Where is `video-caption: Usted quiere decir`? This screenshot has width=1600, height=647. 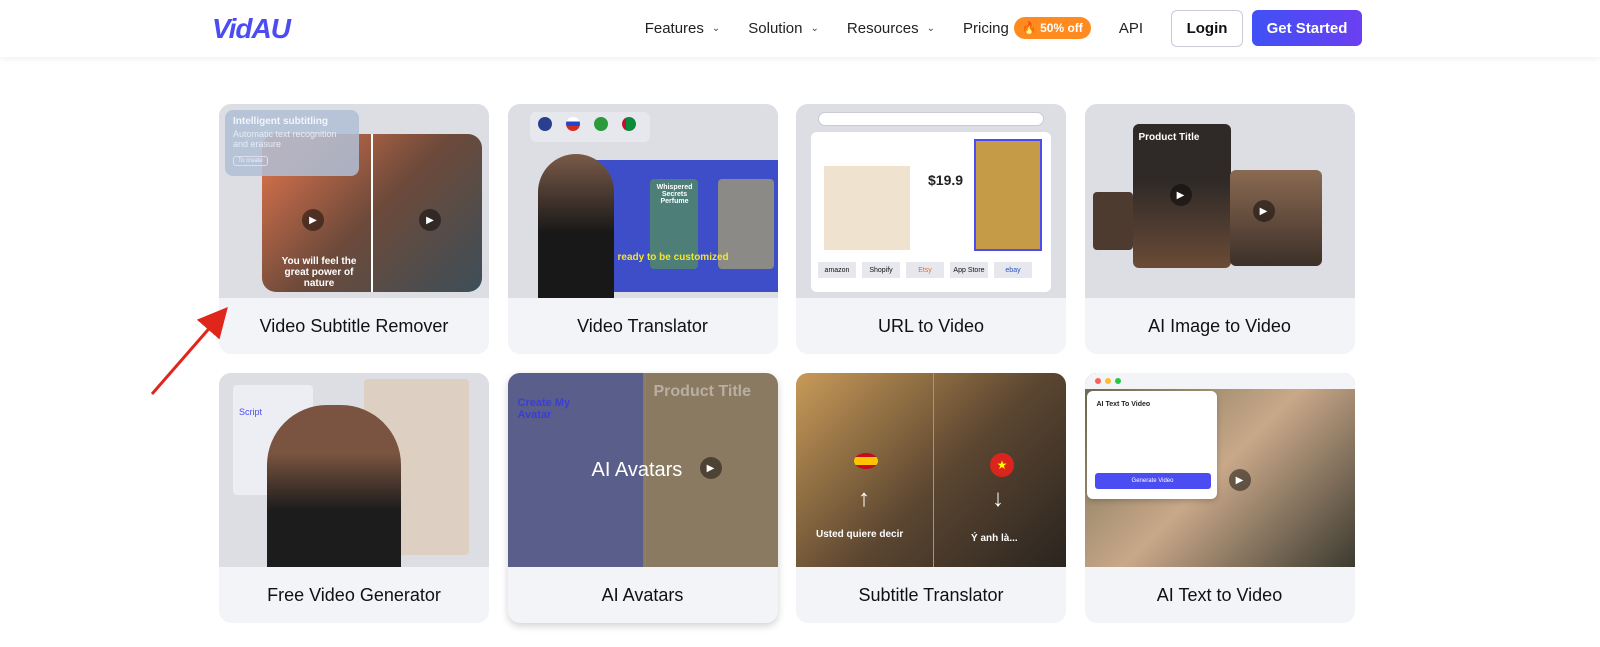 video-caption: Usted quiere decir is located at coordinates (860, 534).